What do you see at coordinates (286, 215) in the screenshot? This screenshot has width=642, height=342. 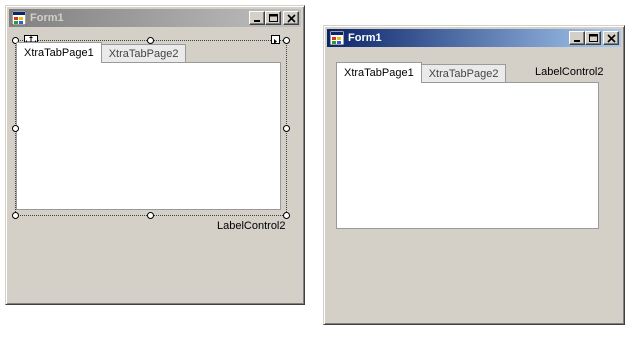 I see `resize-grip-bottom-right` at bounding box center [286, 215].